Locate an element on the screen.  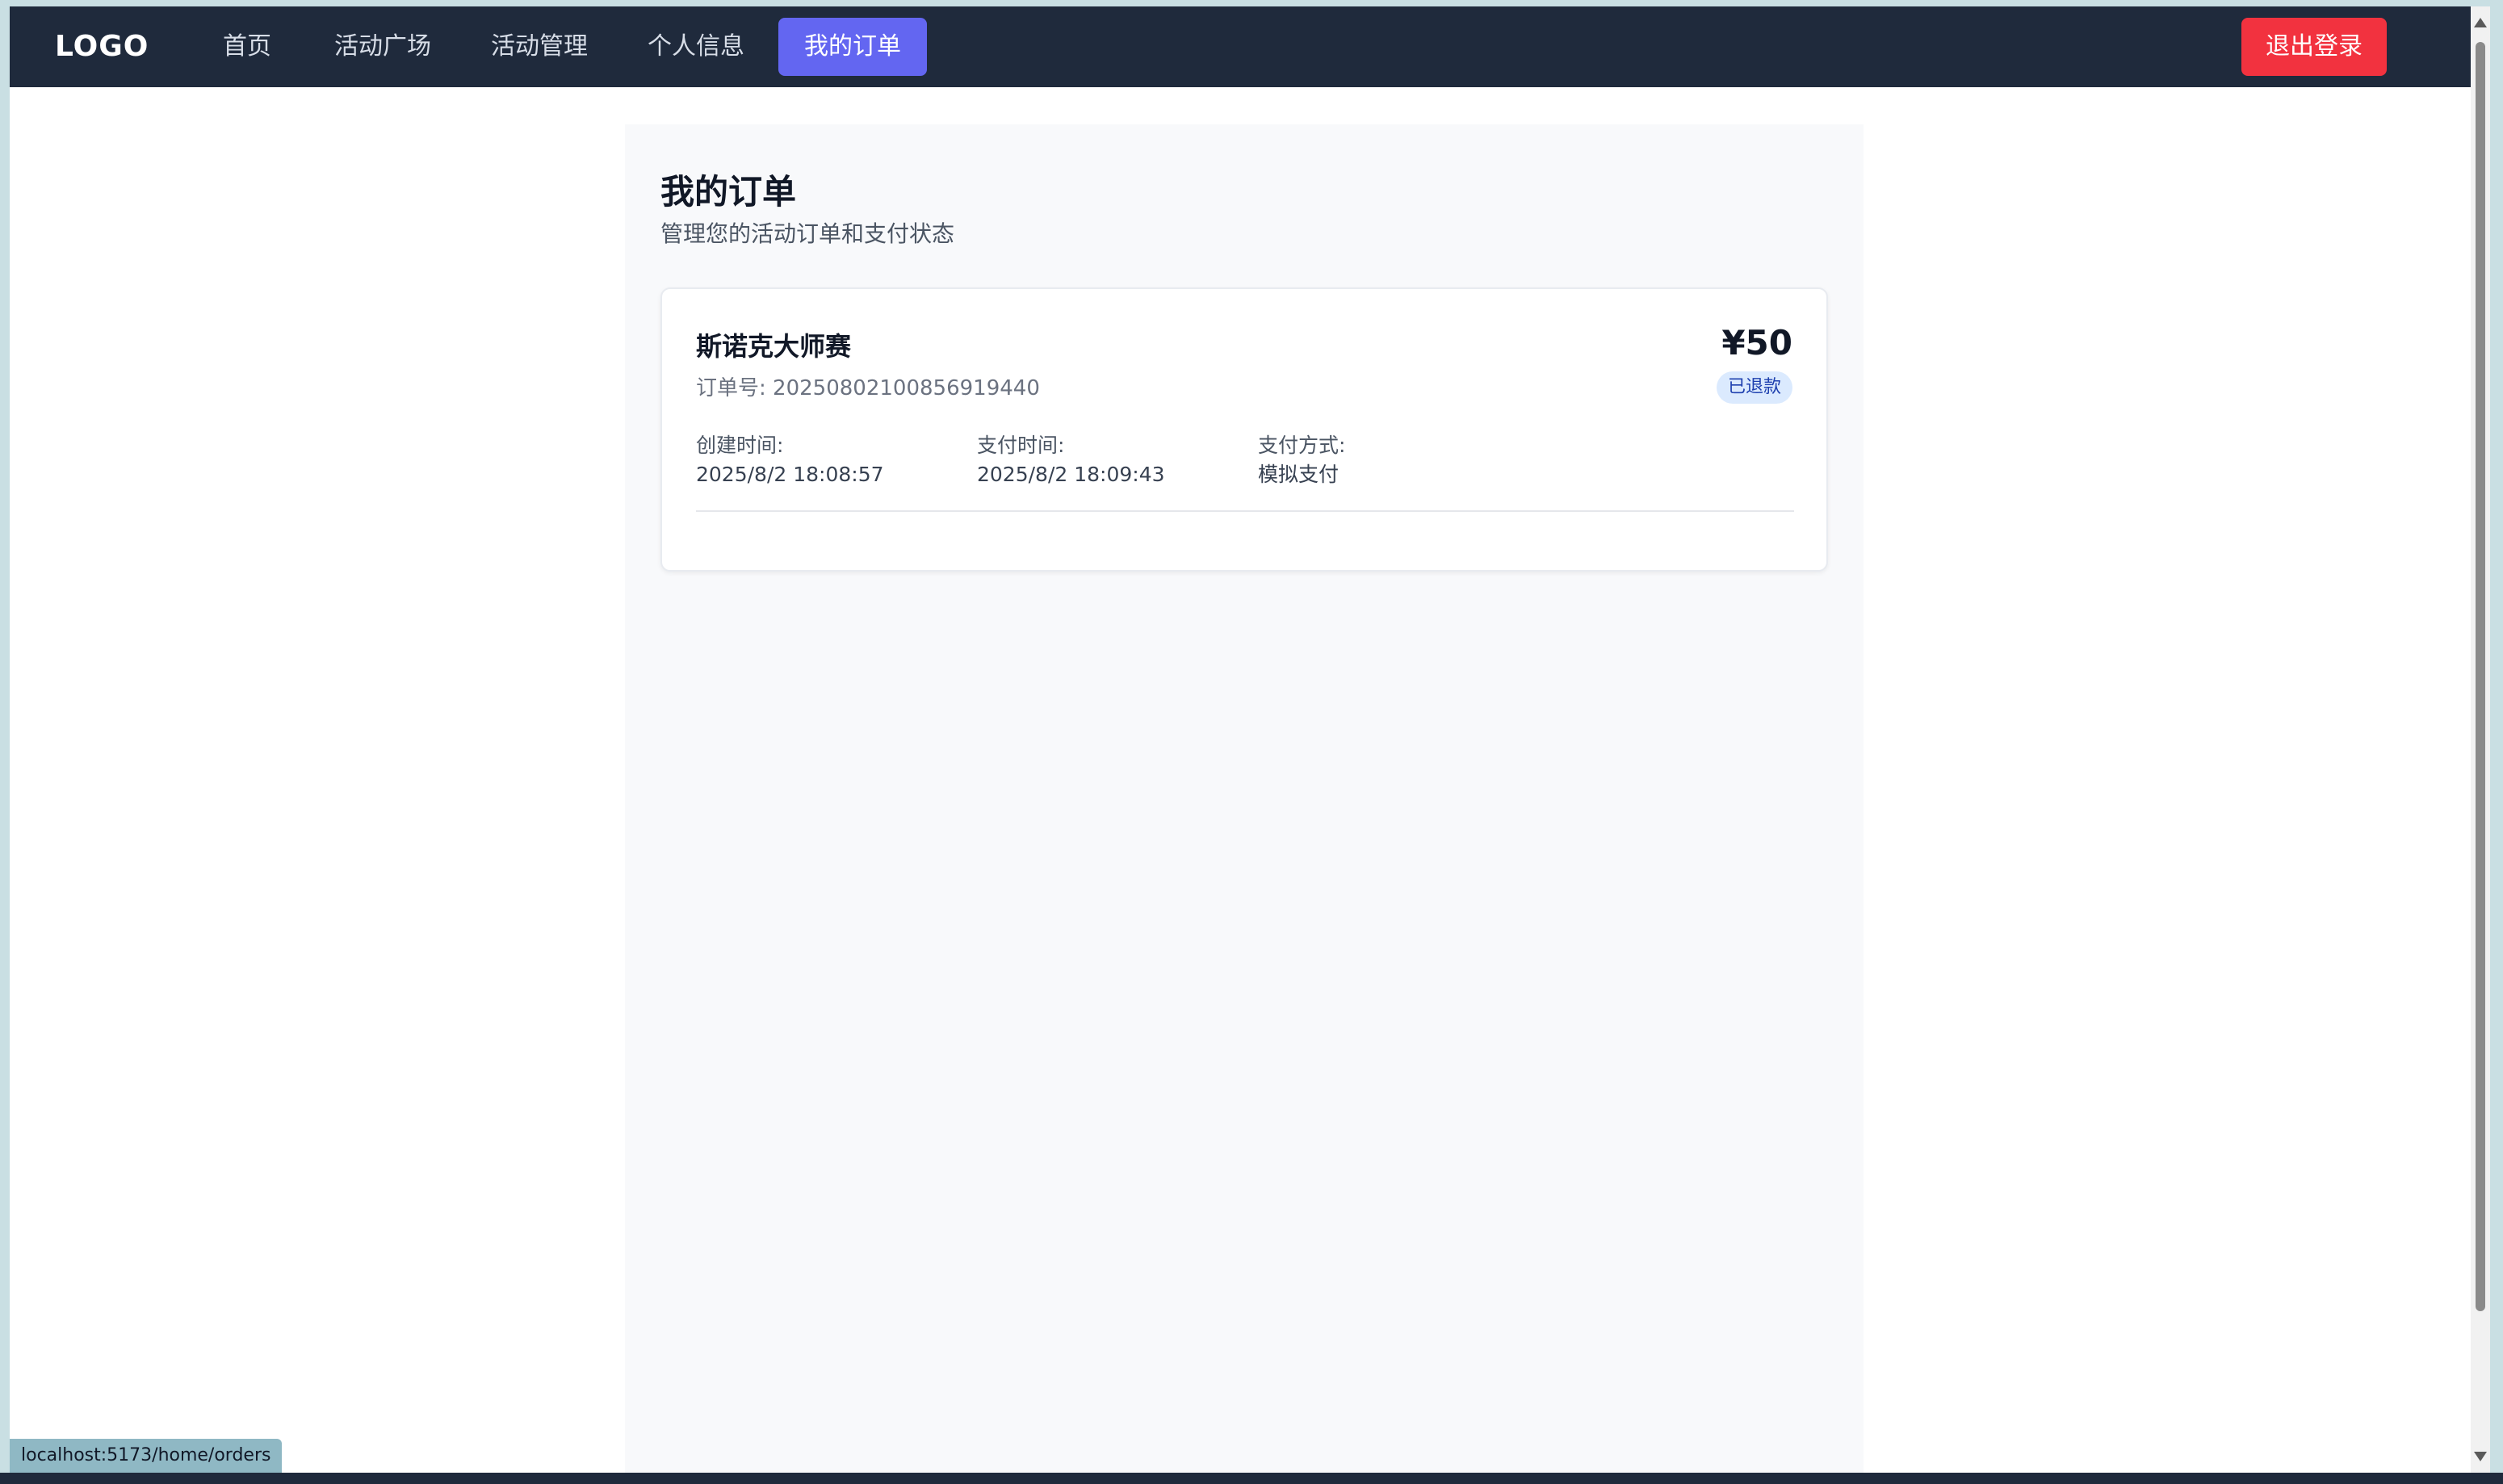
page-title: 我的订单 is located at coordinates (728, 192).